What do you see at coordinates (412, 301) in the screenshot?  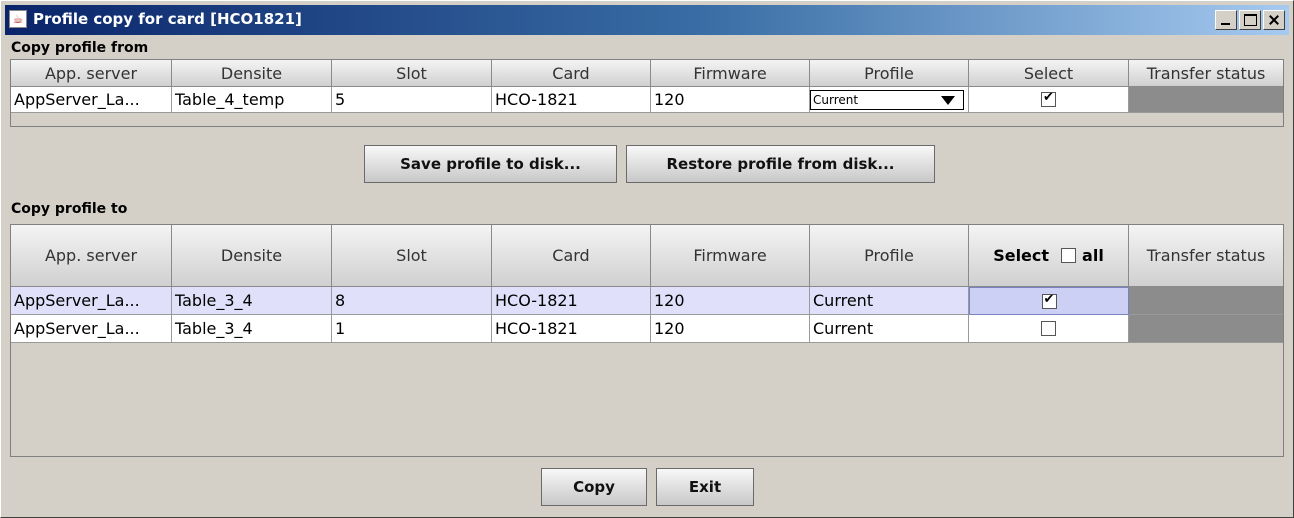 I see `slot-cell: 8` at bounding box center [412, 301].